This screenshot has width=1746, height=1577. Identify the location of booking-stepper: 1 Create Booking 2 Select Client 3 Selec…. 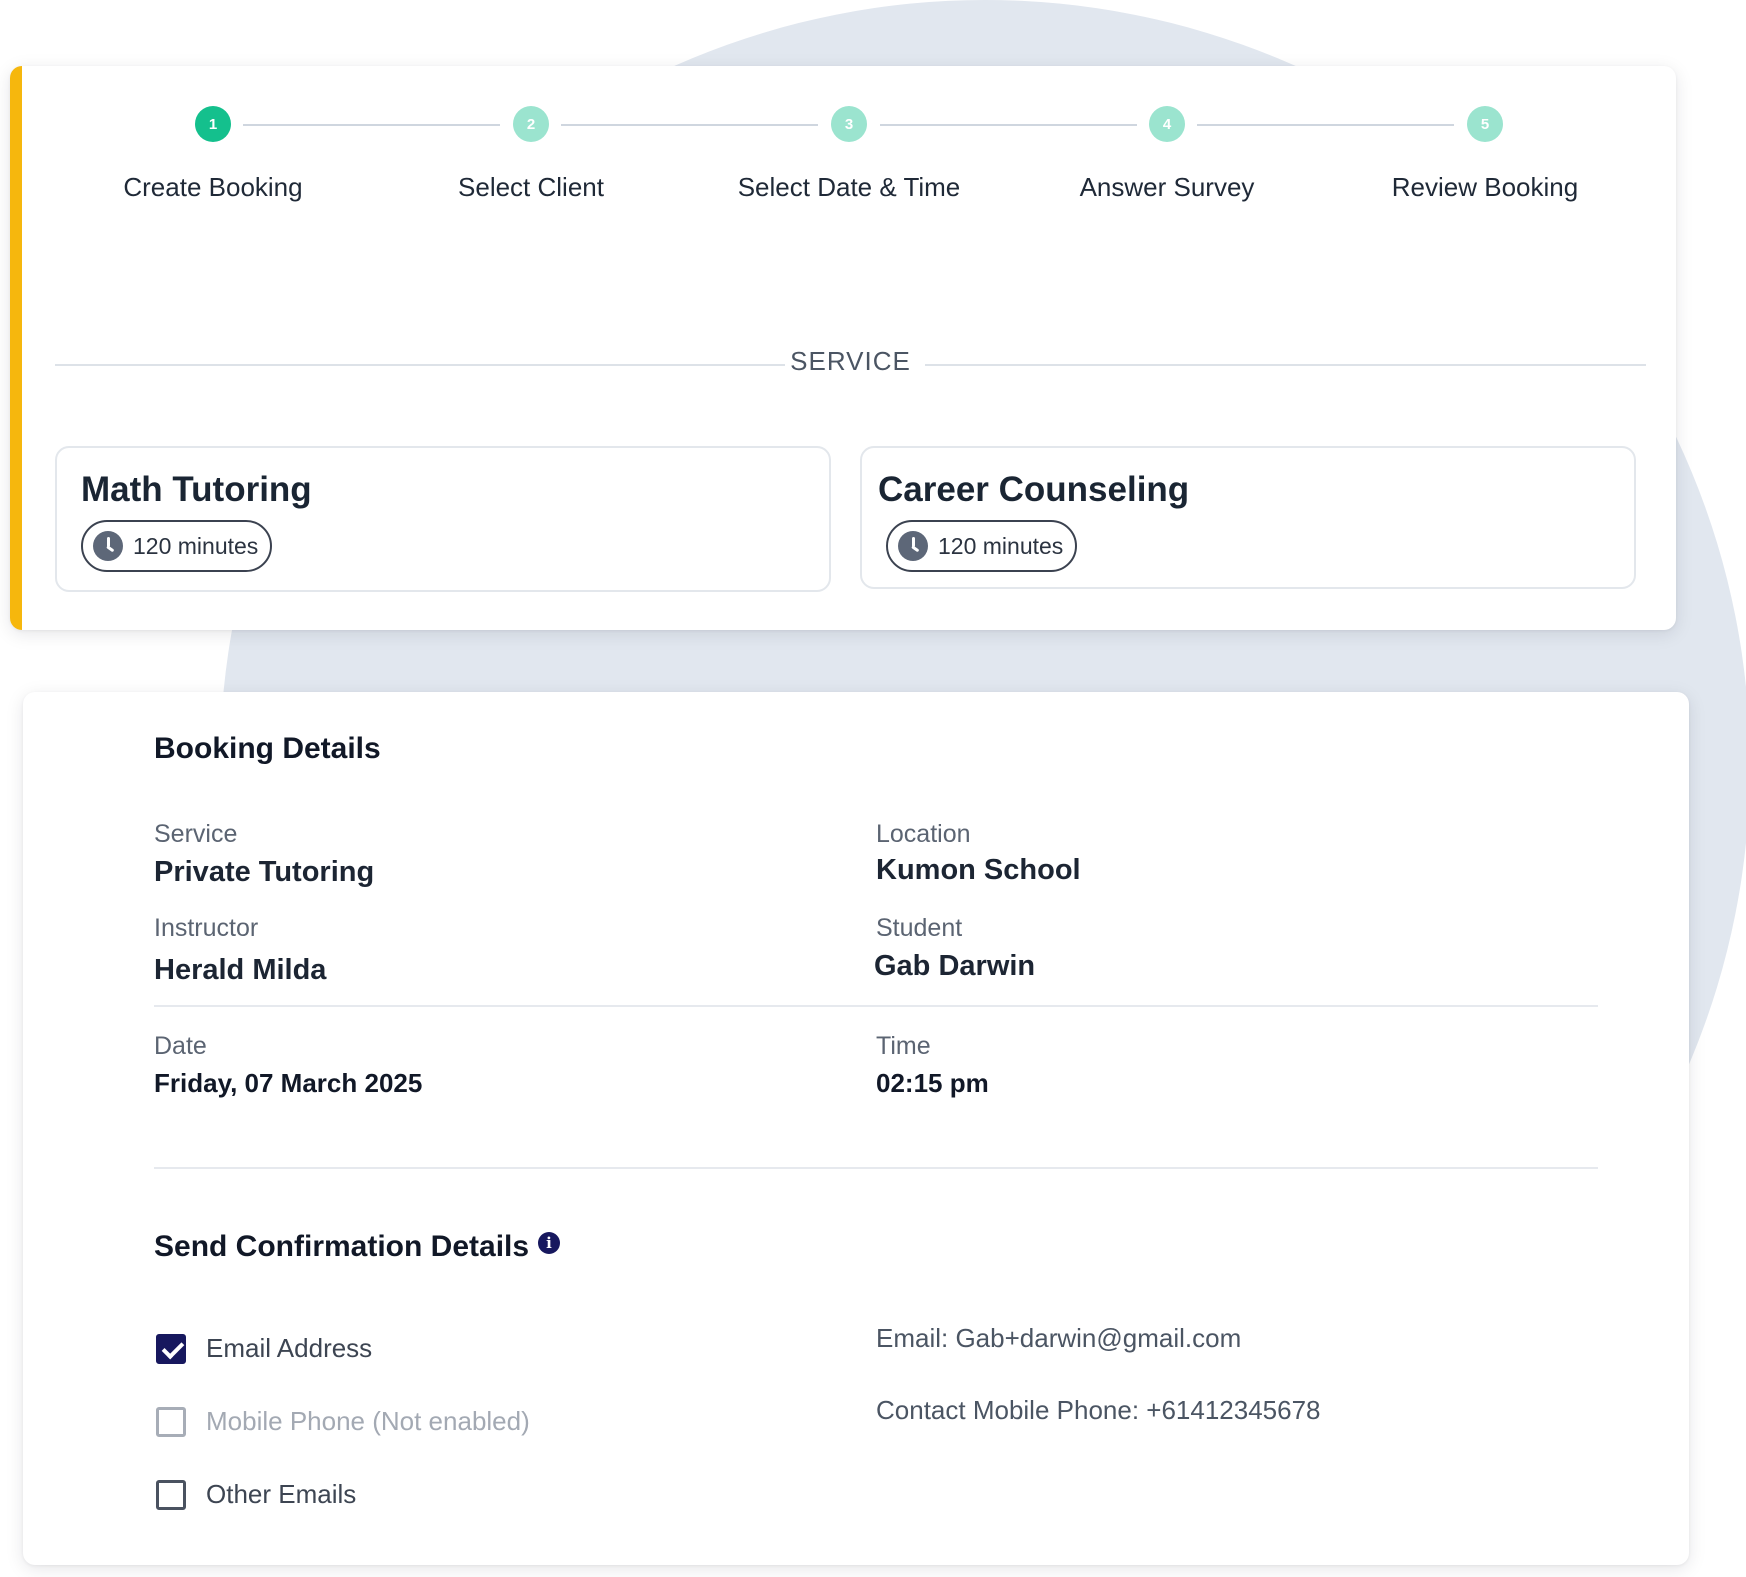
(843, 186).